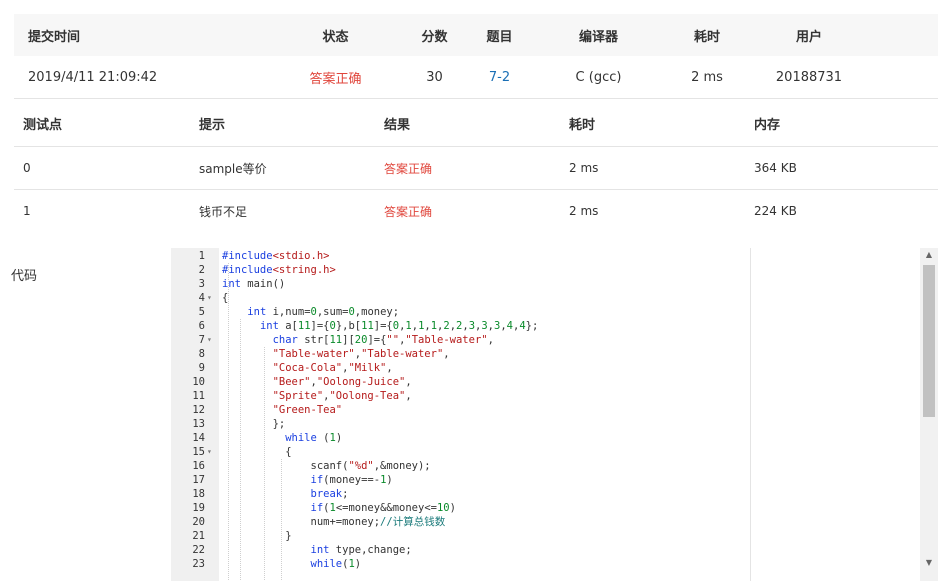  What do you see at coordinates (198, 536) in the screenshot?
I see `line-number: 21` at bounding box center [198, 536].